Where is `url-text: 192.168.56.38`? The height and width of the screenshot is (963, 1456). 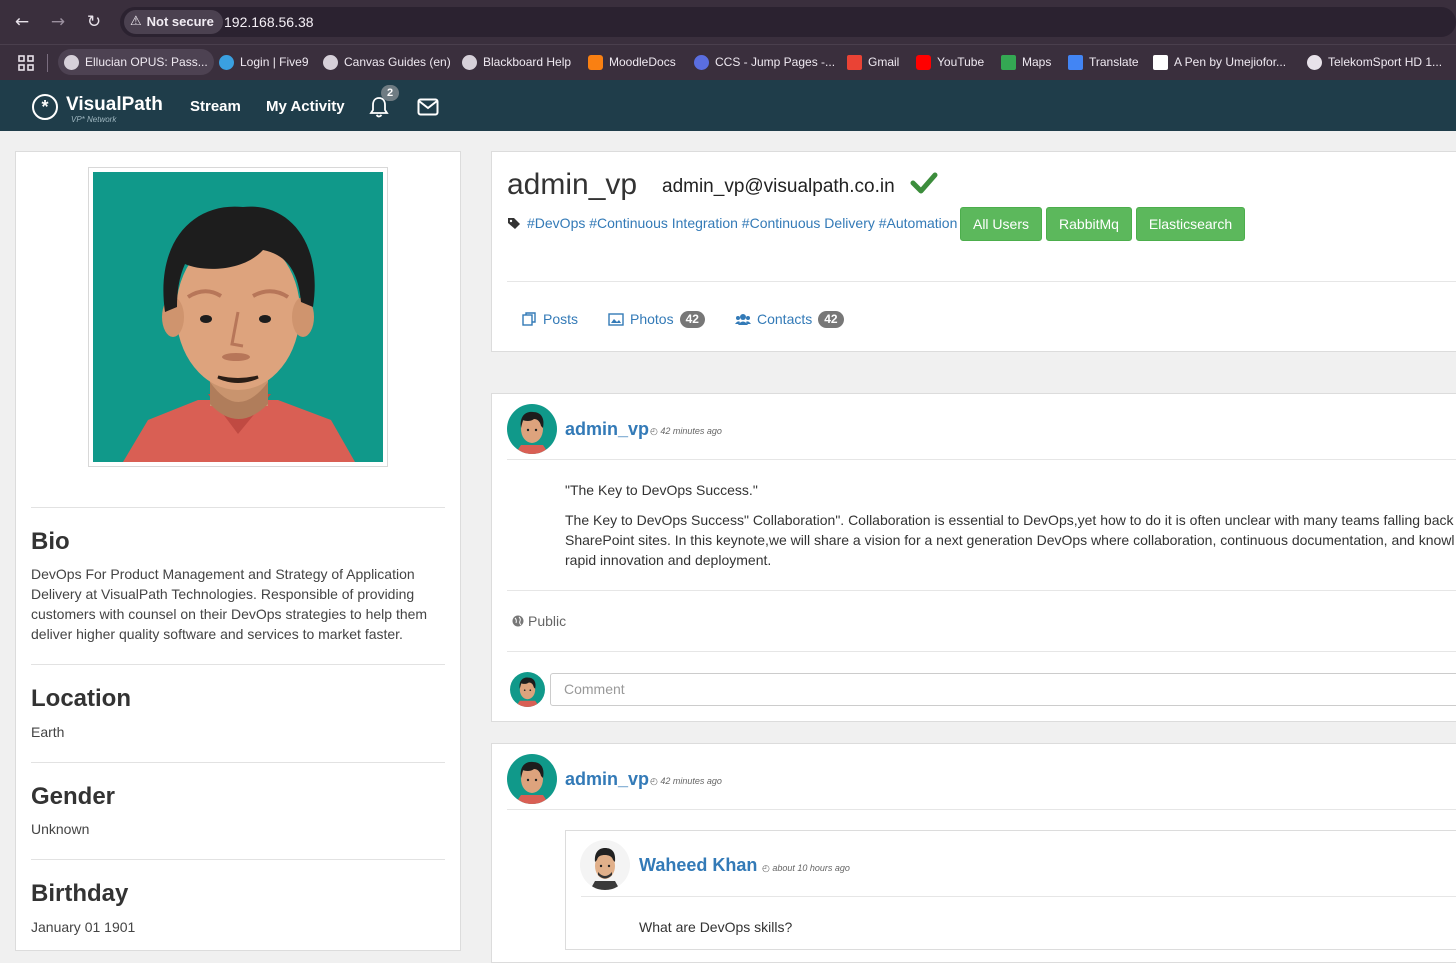
url-text: 192.168.56.38 is located at coordinates (269, 22).